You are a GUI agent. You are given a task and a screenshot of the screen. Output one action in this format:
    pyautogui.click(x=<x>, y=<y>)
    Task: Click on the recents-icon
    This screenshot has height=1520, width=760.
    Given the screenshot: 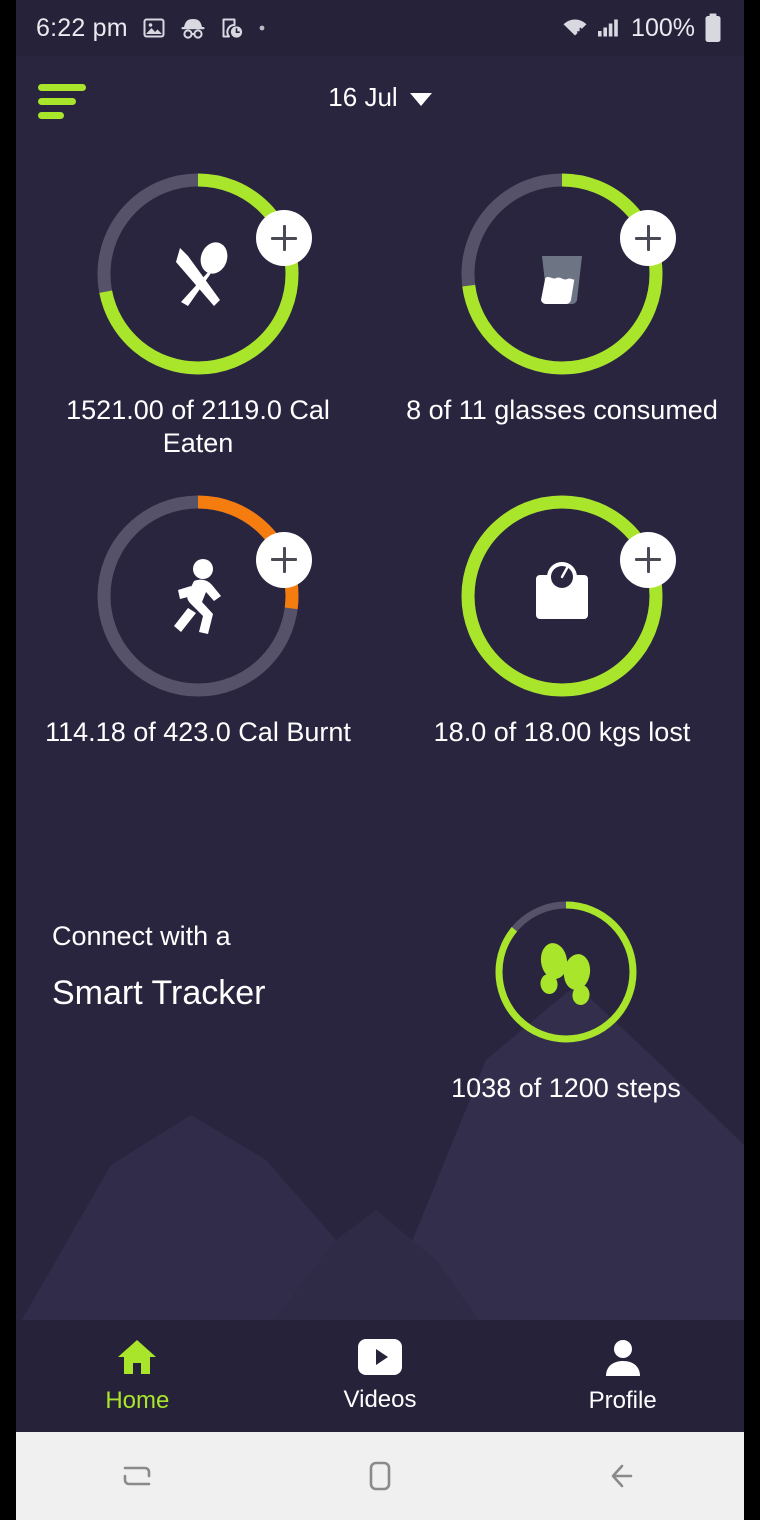 What is the action you would take?
    pyautogui.click(x=137, y=1476)
    